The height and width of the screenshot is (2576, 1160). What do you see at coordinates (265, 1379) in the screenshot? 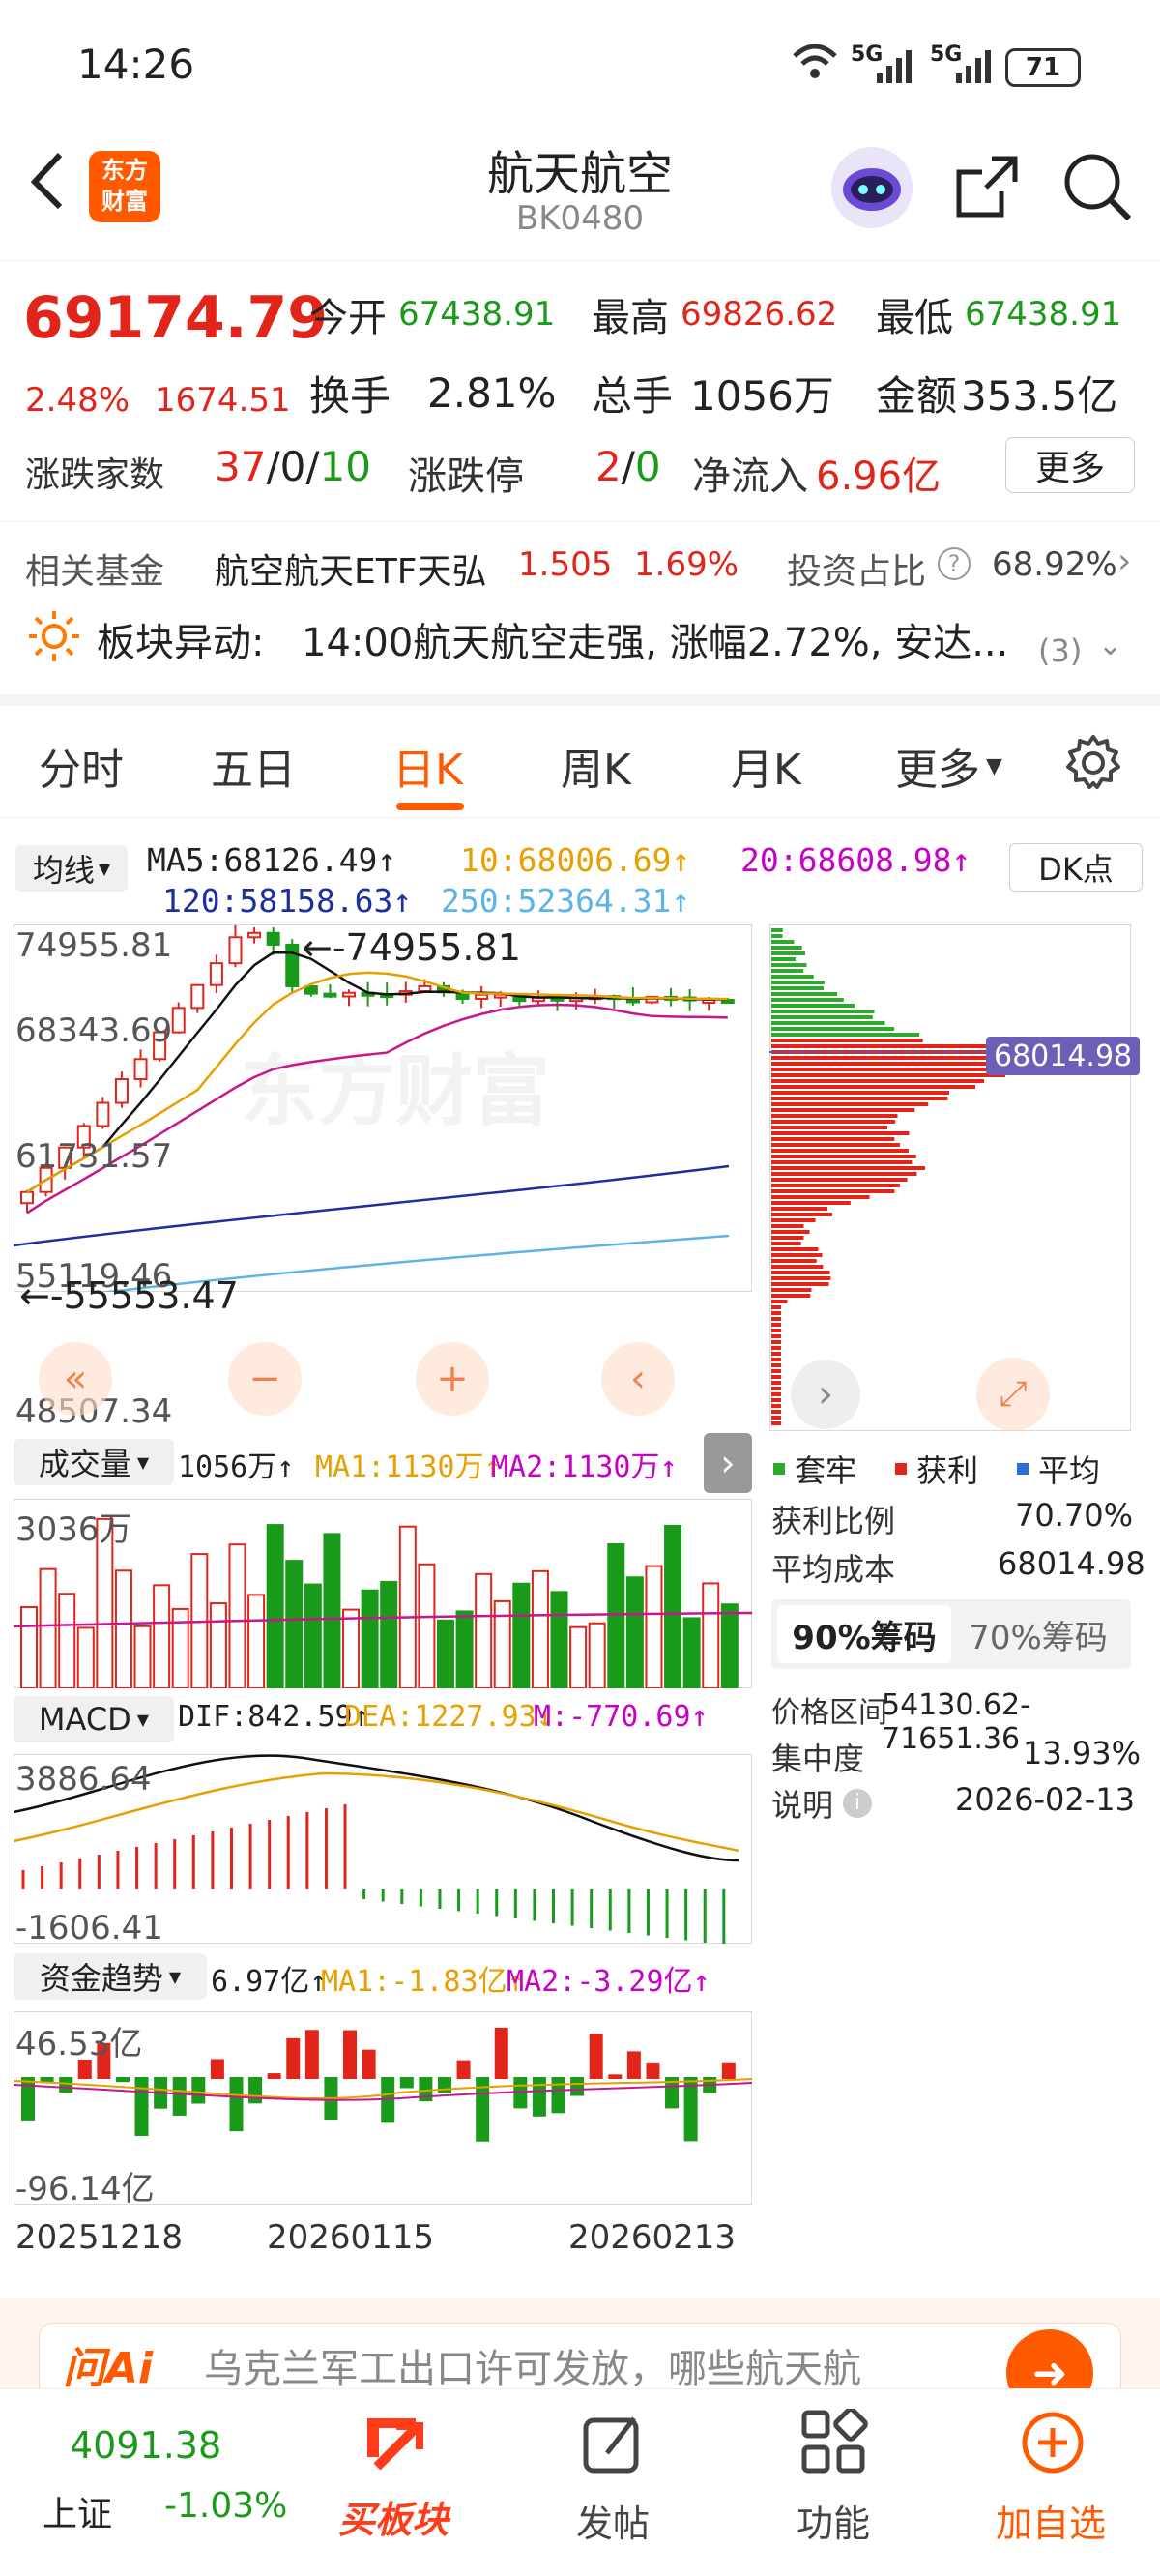
I see `zoom-out-icon: −` at bounding box center [265, 1379].